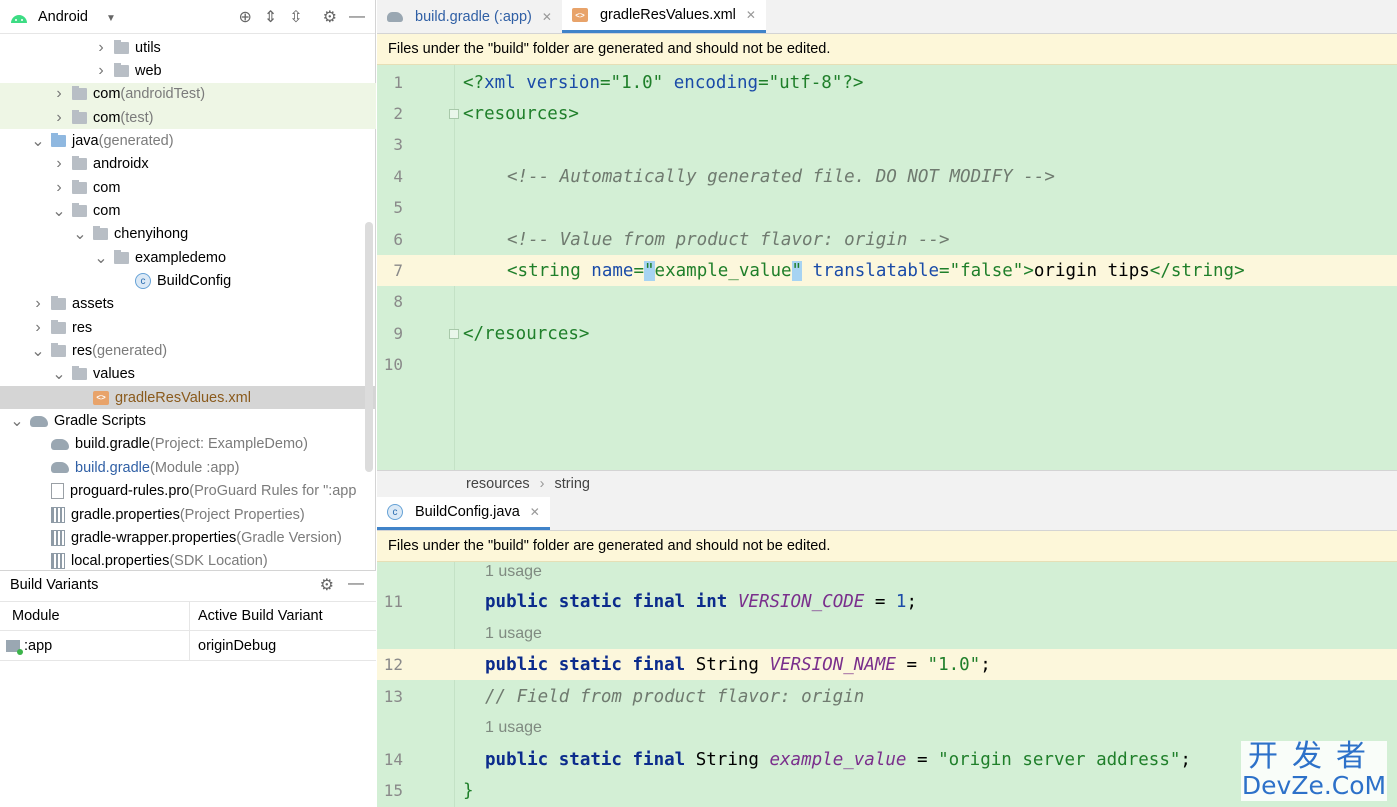  What do you see at coordinates (273, 491) in the screenshot?
I see `tree-item-suffix: (ProGuard Rules for ":app` at bounding box center [273, 491].